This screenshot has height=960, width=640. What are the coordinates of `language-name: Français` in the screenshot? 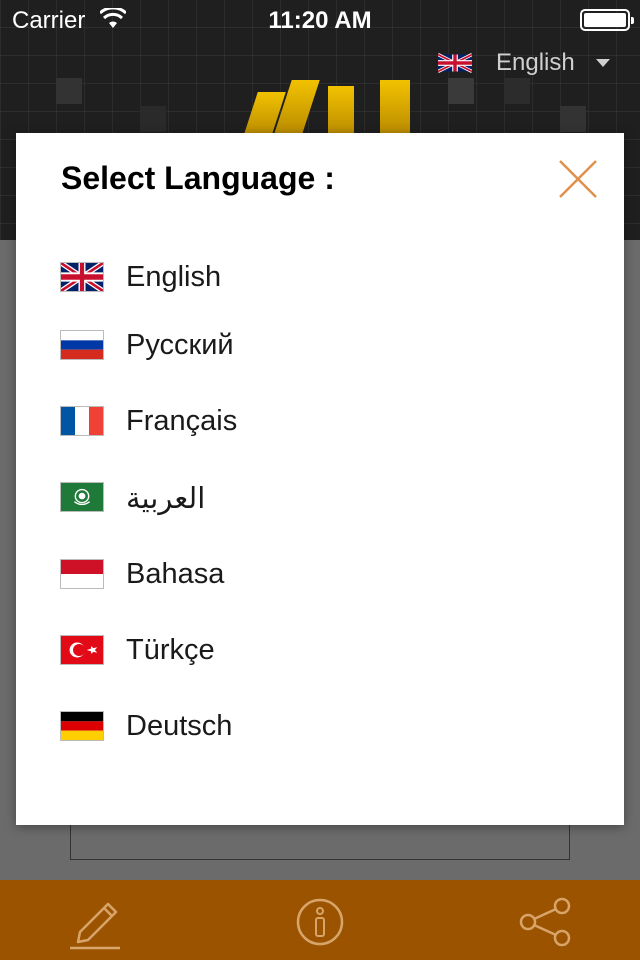 It's located at (182, 421).